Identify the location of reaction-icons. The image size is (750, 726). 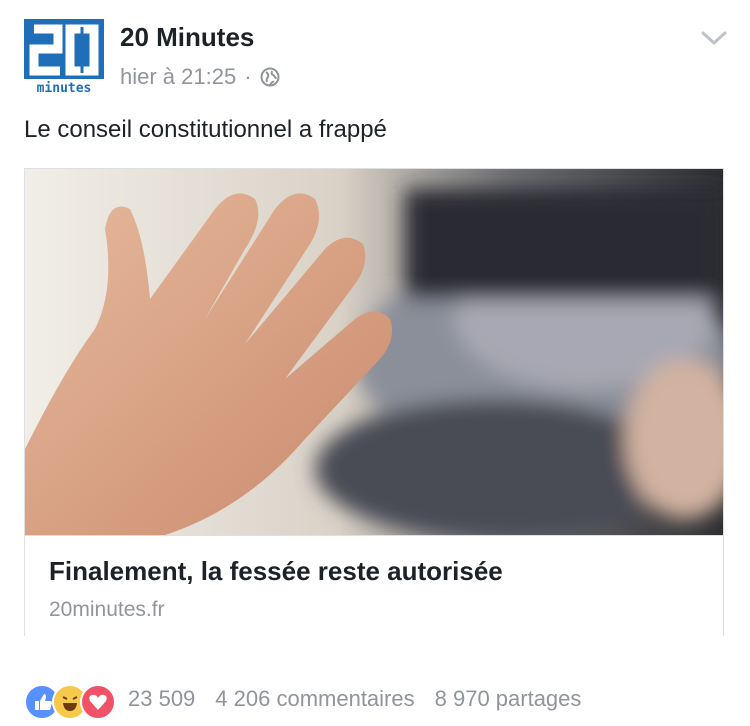
(70, 702).